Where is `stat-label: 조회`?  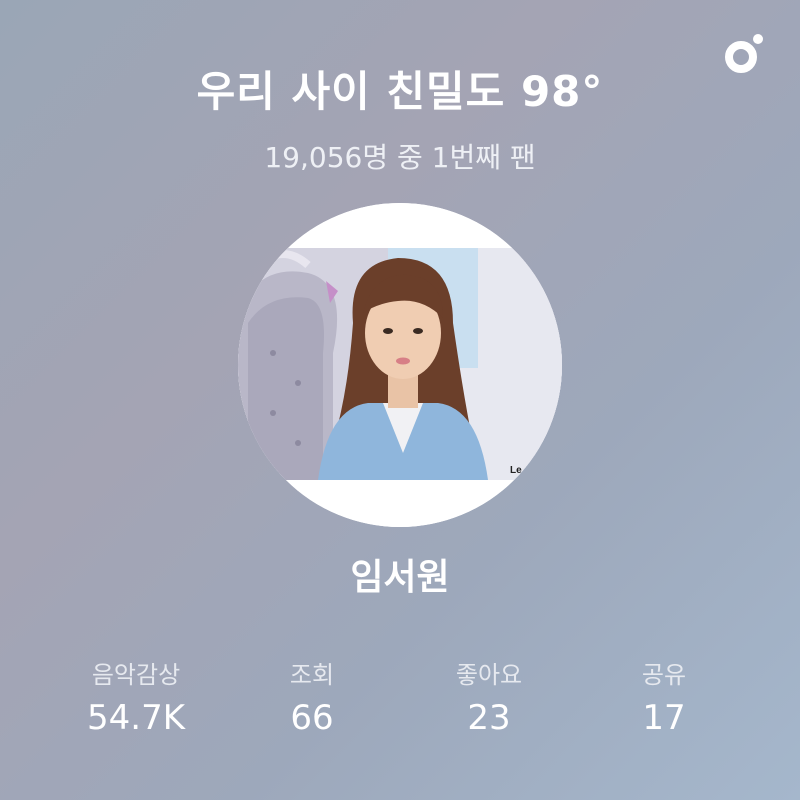 stat-label: 조회 is located at coordinates (312, 675).